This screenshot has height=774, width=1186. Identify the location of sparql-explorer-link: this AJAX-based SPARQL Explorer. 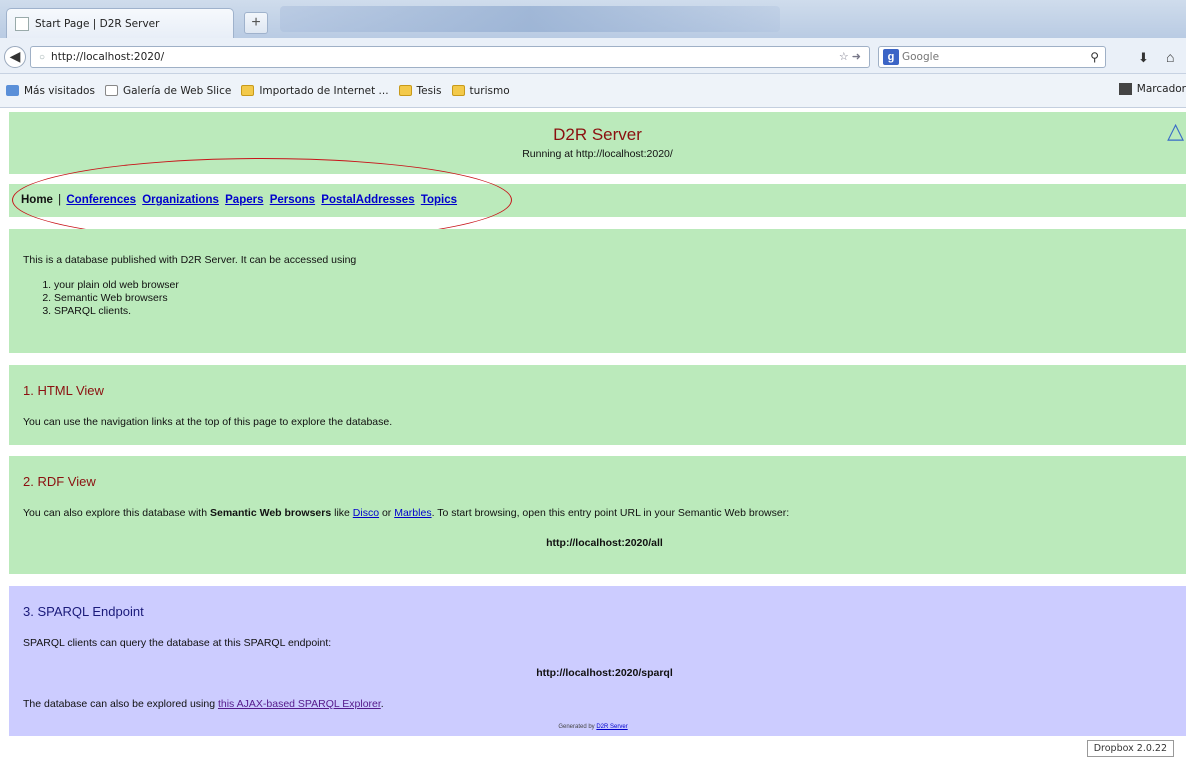
(299, 704).